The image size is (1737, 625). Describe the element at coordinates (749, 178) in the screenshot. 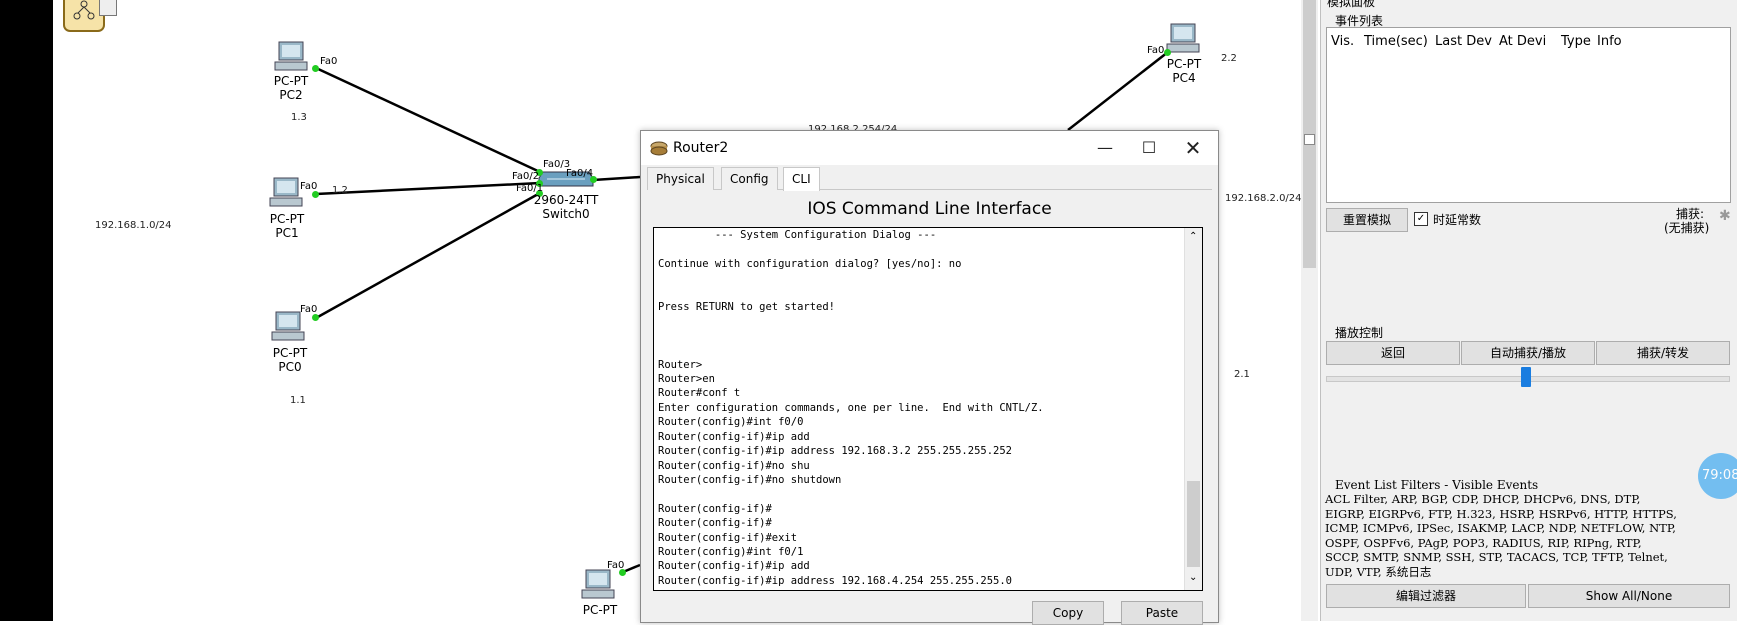

I see `tab-config: Config` at that location.